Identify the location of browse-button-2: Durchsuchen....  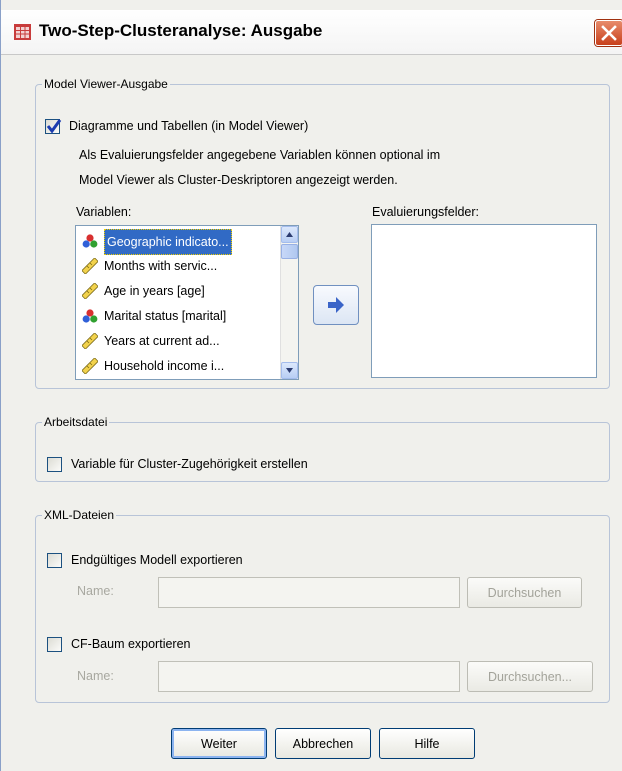
(530, 676).